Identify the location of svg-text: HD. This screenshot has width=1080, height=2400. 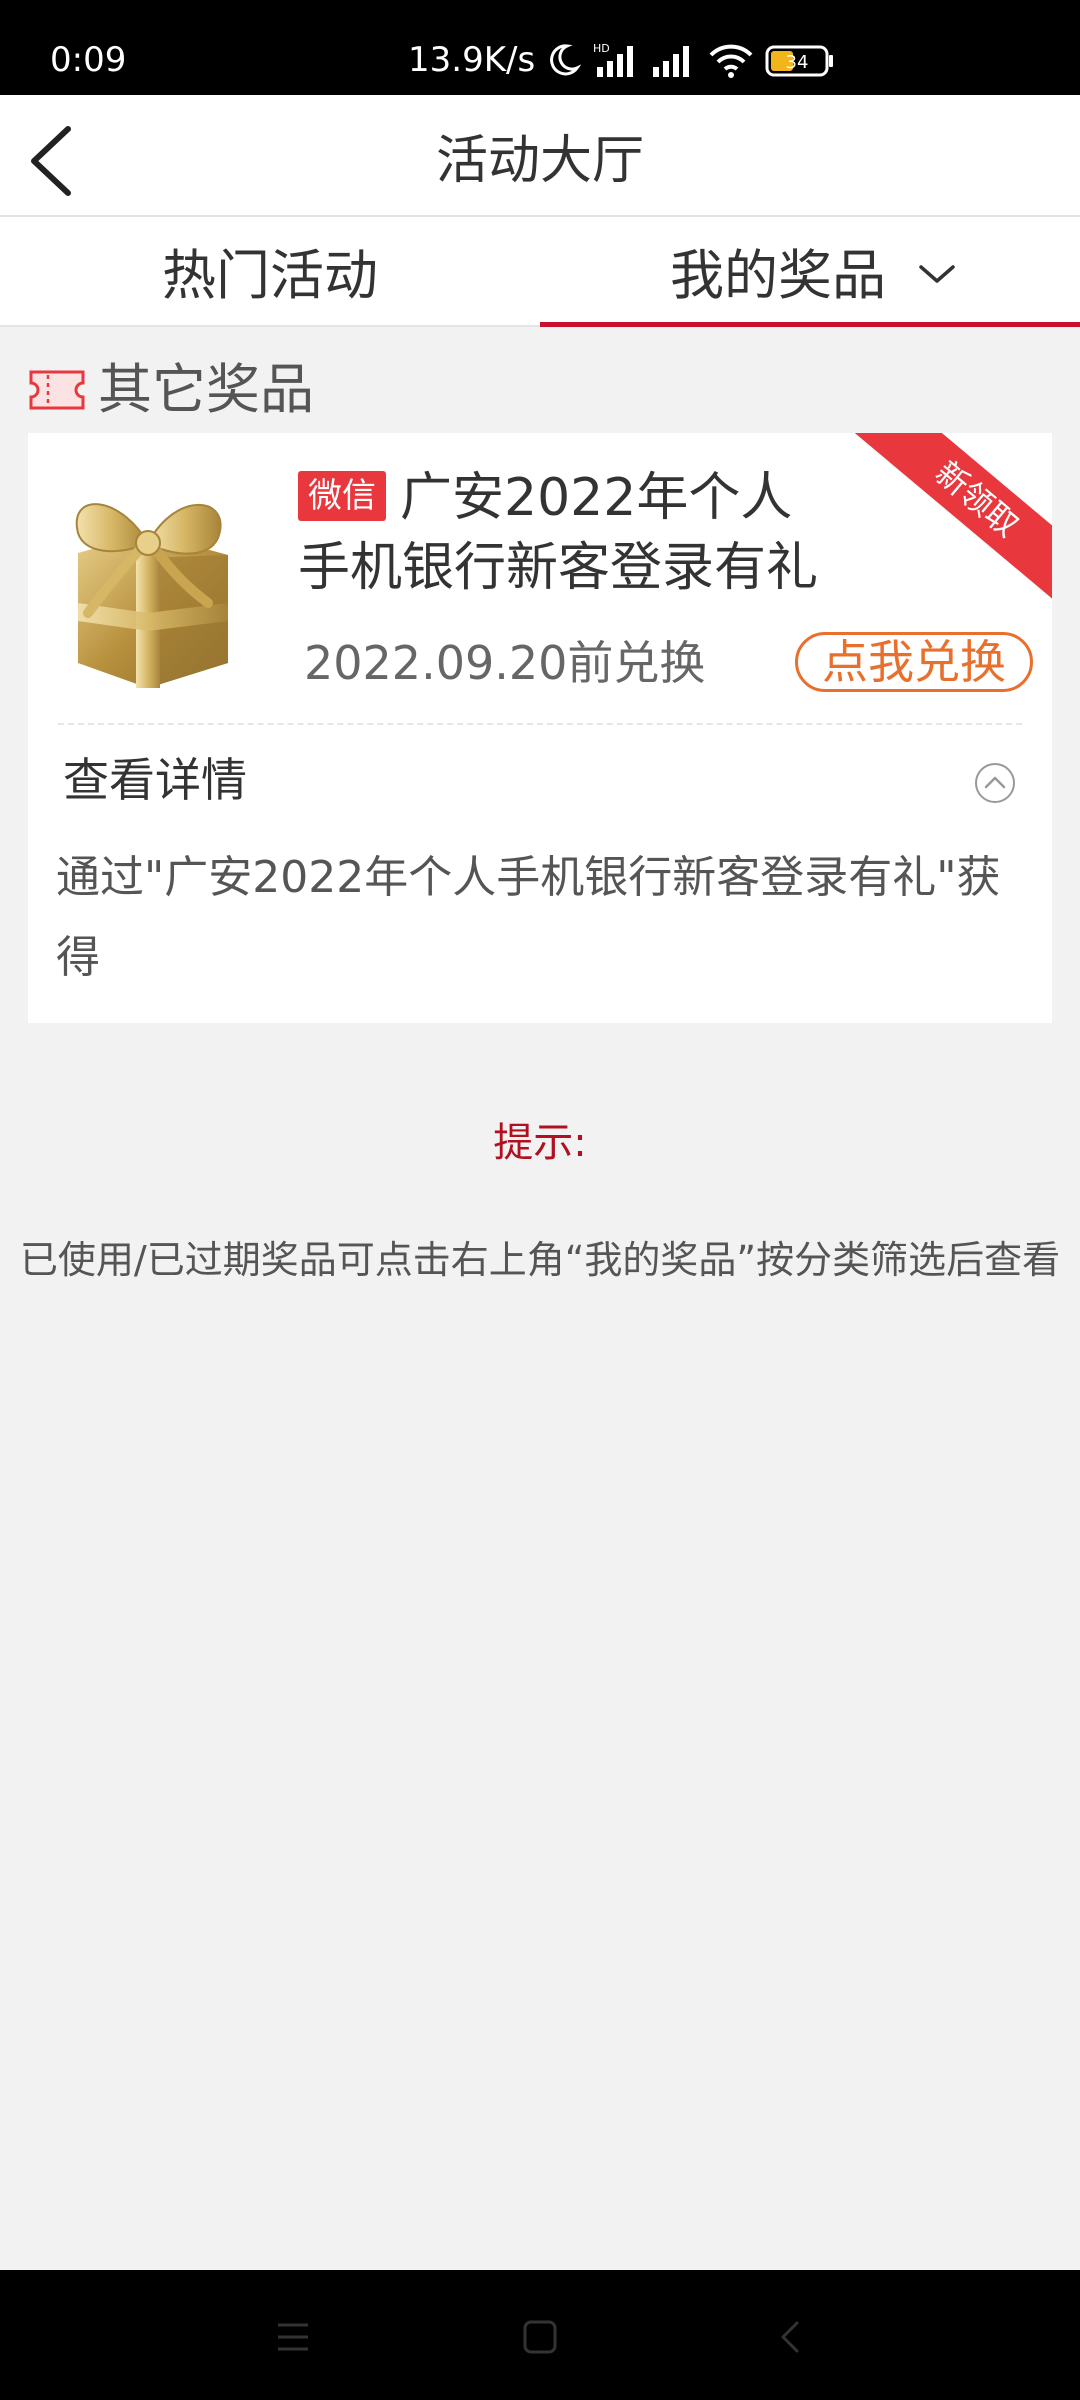
(601, 48).